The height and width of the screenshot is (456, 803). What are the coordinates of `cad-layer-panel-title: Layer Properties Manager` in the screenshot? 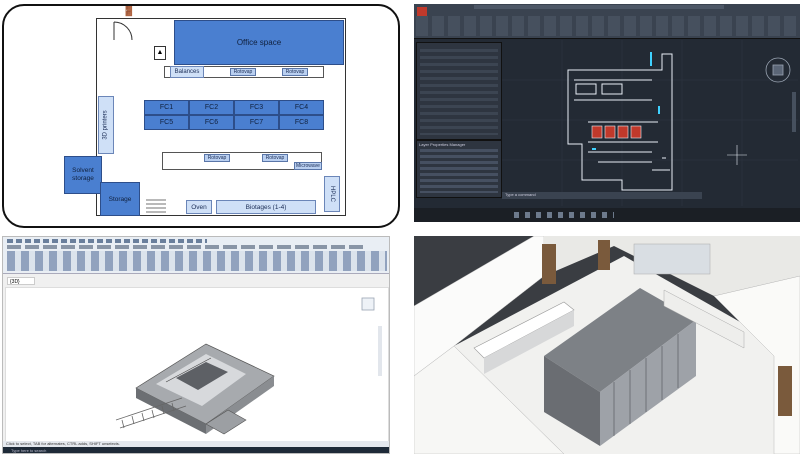 It's located at (442, 144).